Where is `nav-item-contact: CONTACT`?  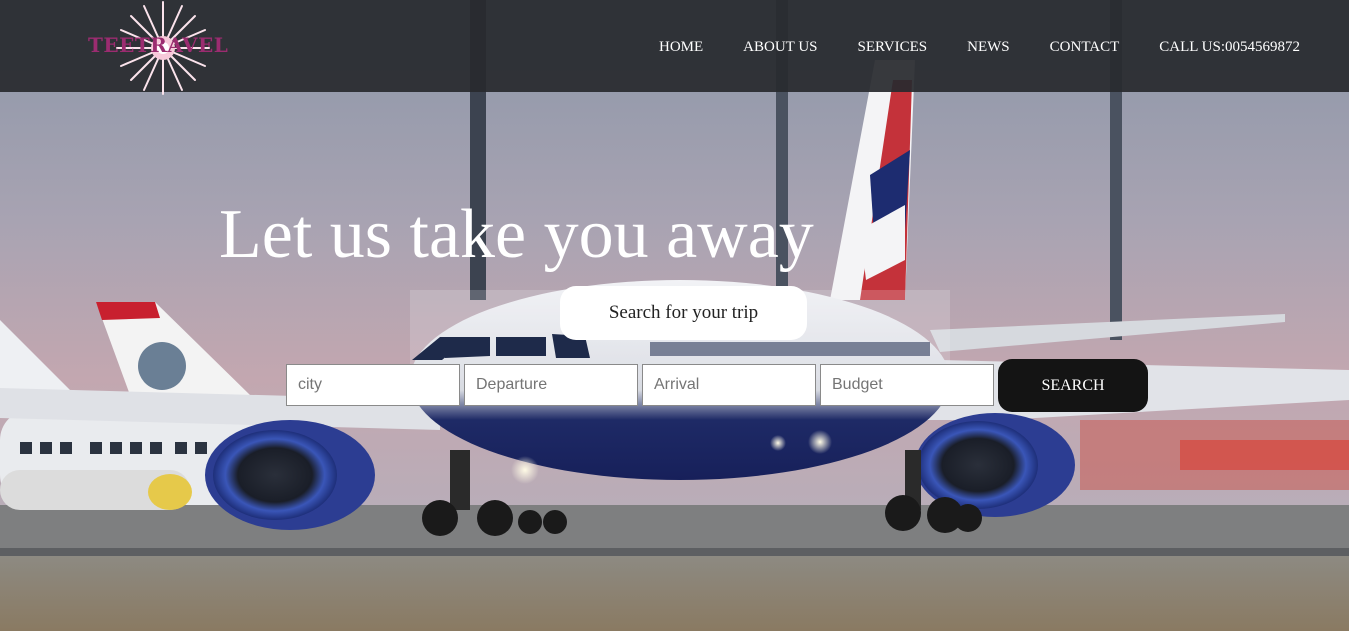
nav-item-contact: CONTACT is located at coordinates (1085, 46).